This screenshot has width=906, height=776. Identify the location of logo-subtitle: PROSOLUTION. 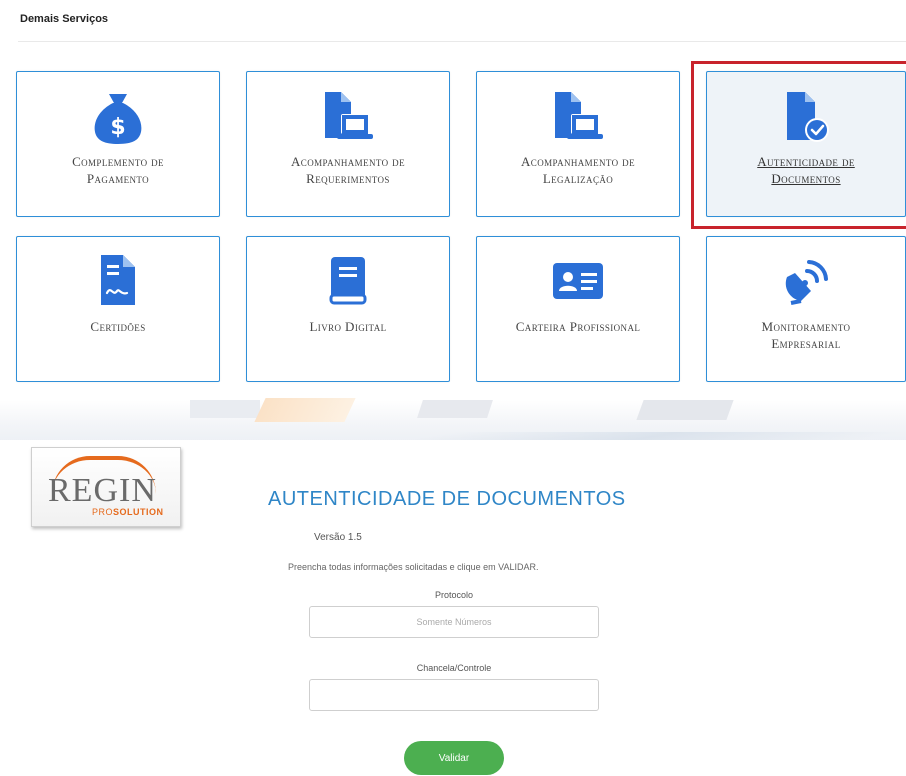
(128, 512).